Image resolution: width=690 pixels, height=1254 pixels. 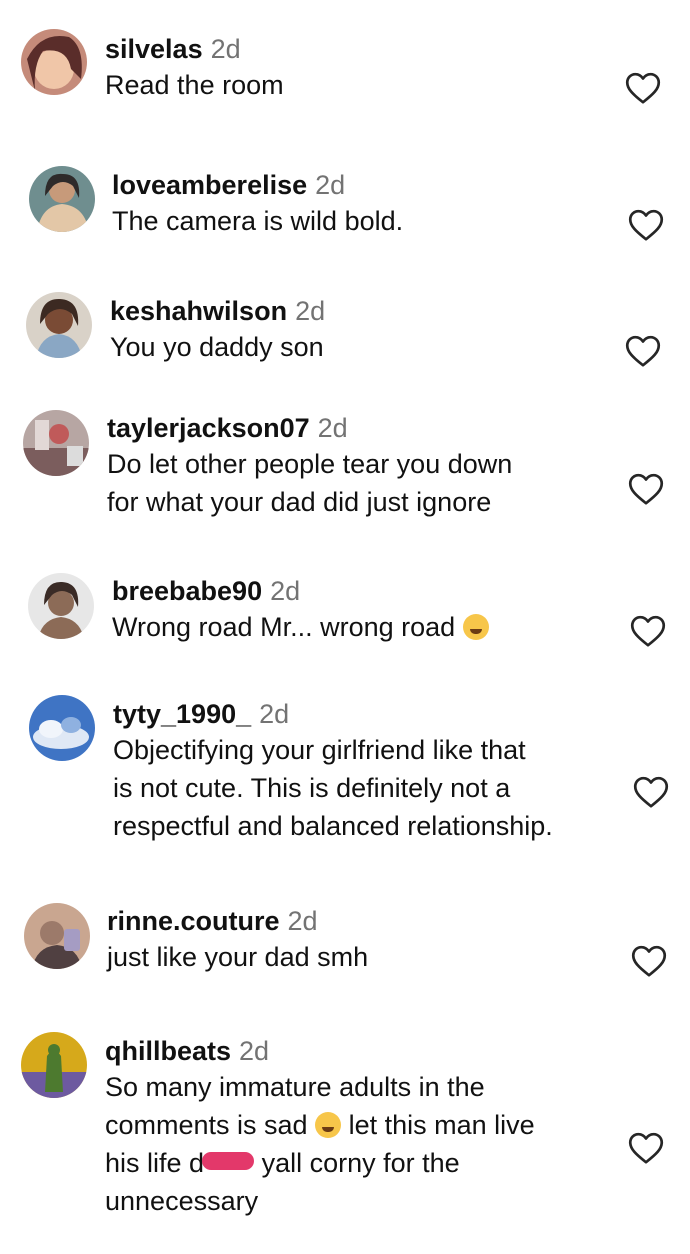 I want to click on comment-line: You yo daddy son, so click(x=217, y=347).